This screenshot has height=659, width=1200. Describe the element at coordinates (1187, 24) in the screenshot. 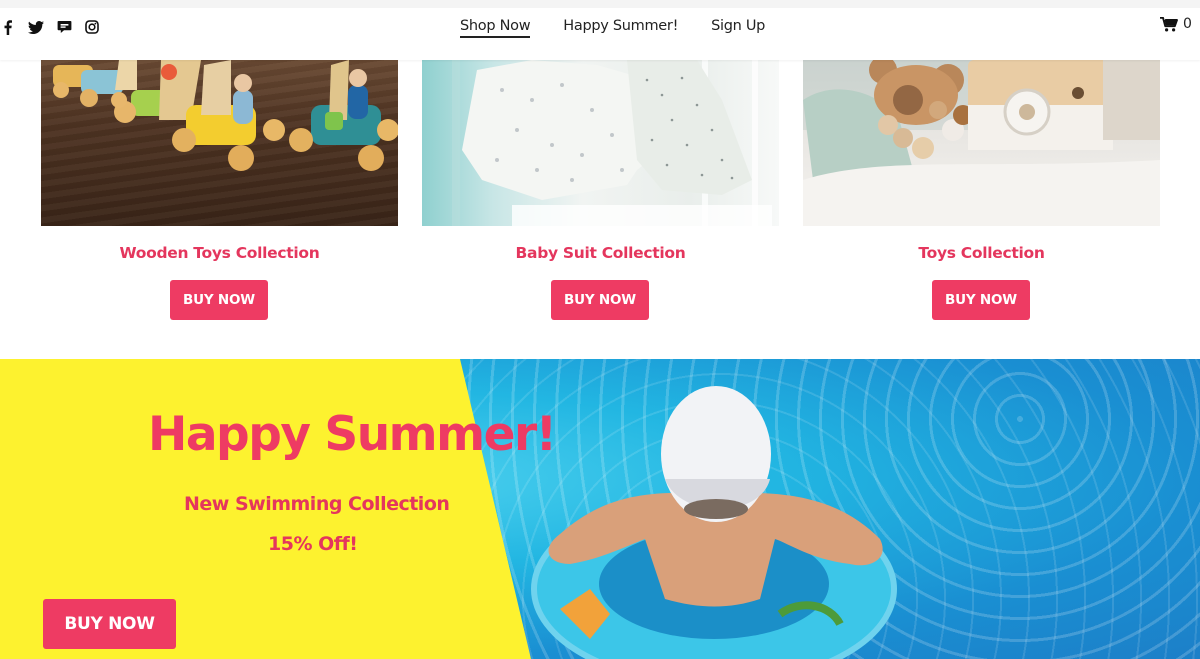

I see `cart-count: 0` at that location.